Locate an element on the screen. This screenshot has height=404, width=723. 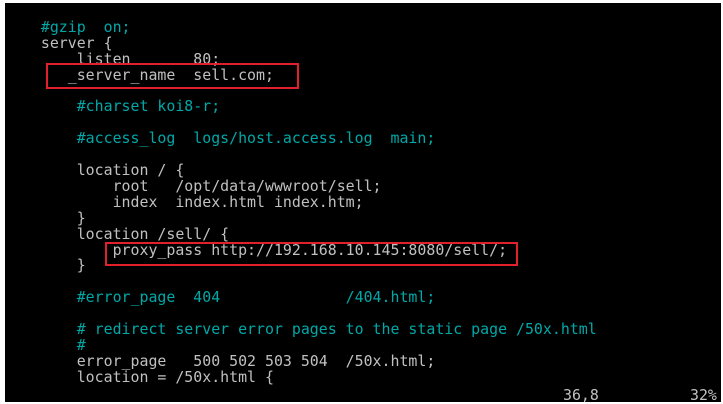
comment-line: #access_log logs/host.access.log main; is located at coordinates (220, 138).